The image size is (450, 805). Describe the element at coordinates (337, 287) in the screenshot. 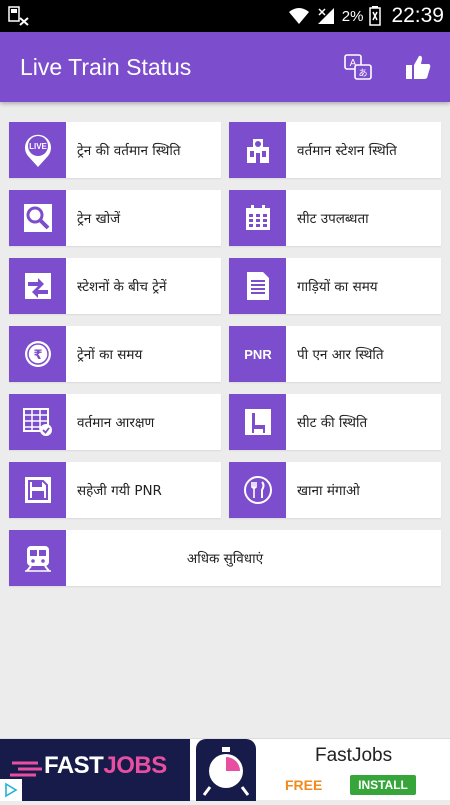

I see `menu-label: गाड़ियों का समय` at that location.